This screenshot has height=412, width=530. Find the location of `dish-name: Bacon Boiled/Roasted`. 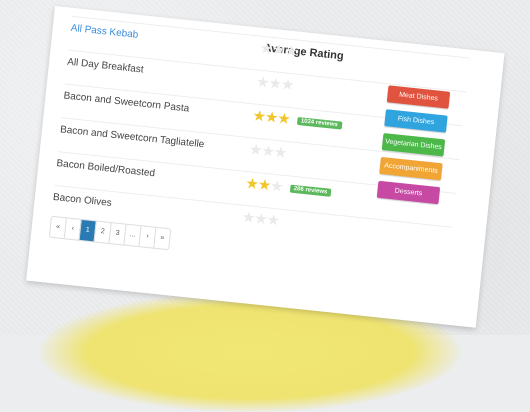

dish-name: Bacon Boiled/Roasted is located at coordinates (105, 169).